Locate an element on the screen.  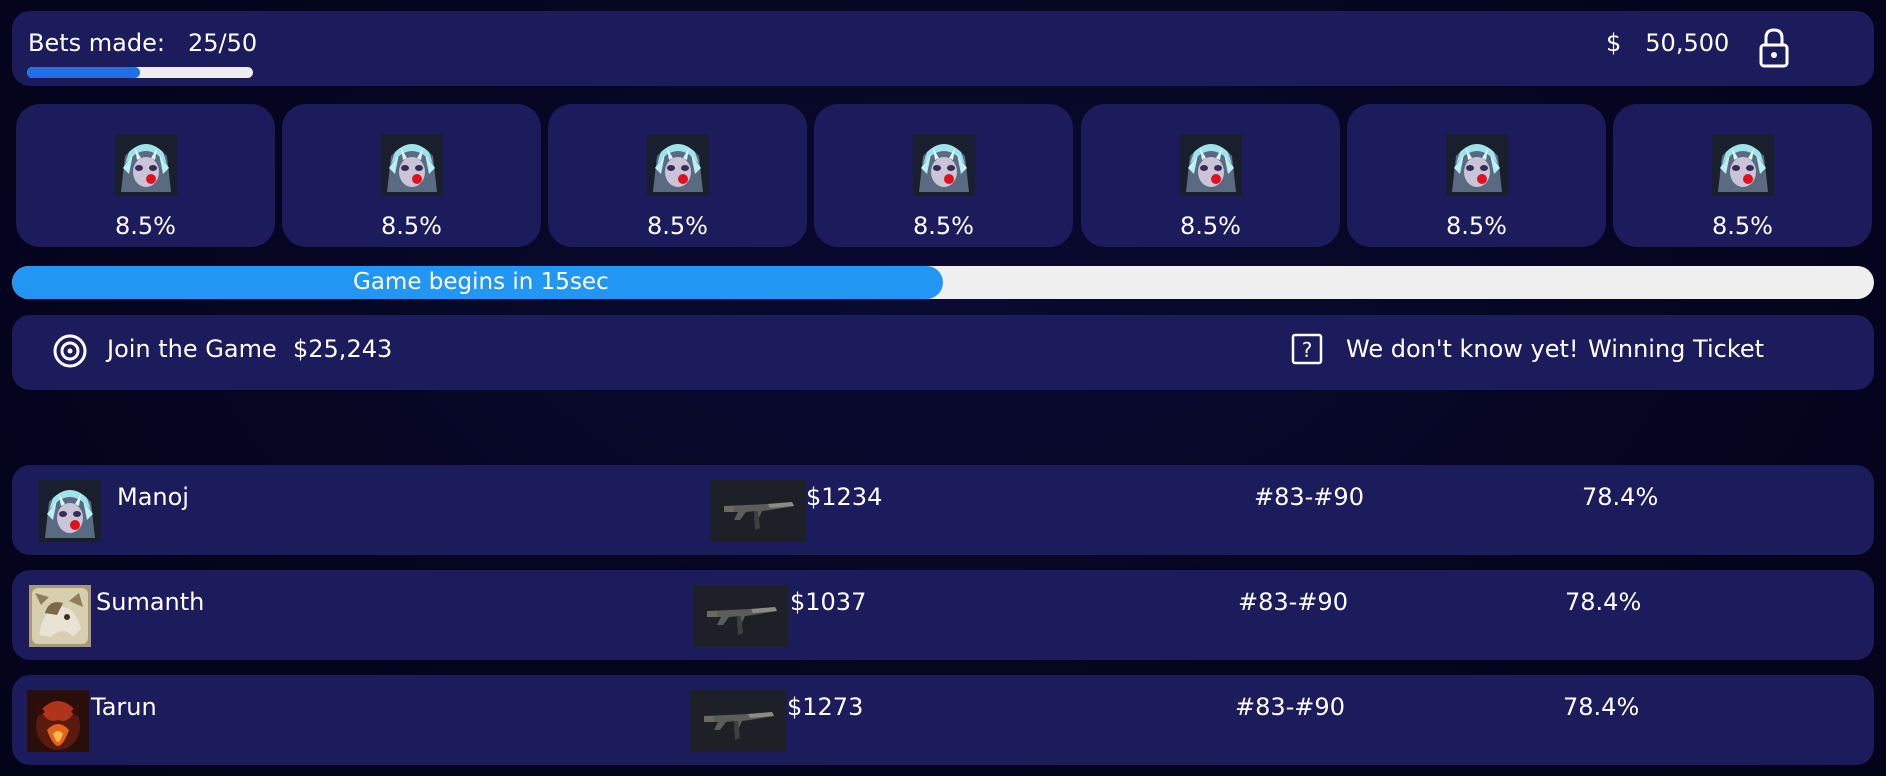
player-name: Sumanth is located at coordinates (150, 602).